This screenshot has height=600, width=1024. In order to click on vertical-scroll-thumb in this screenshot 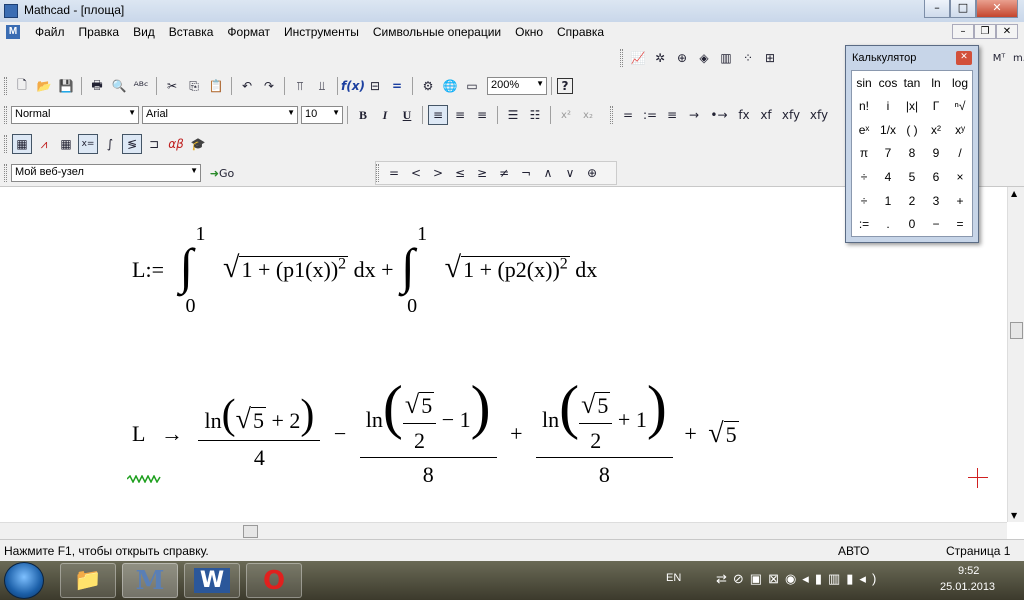, I will do `click(1016, 330)`.